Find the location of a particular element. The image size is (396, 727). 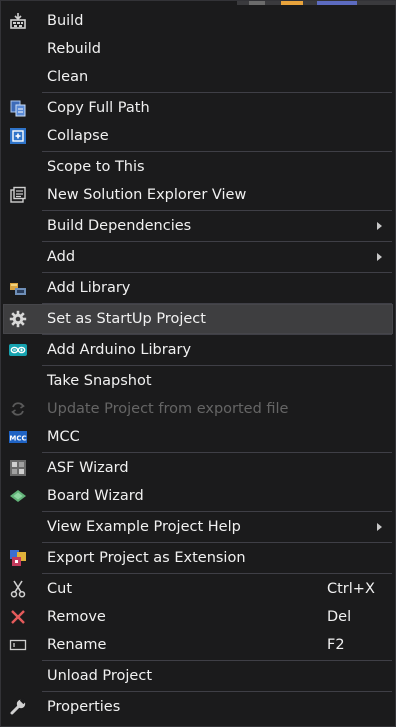

gear-icon is located at coordinates (18, 319).